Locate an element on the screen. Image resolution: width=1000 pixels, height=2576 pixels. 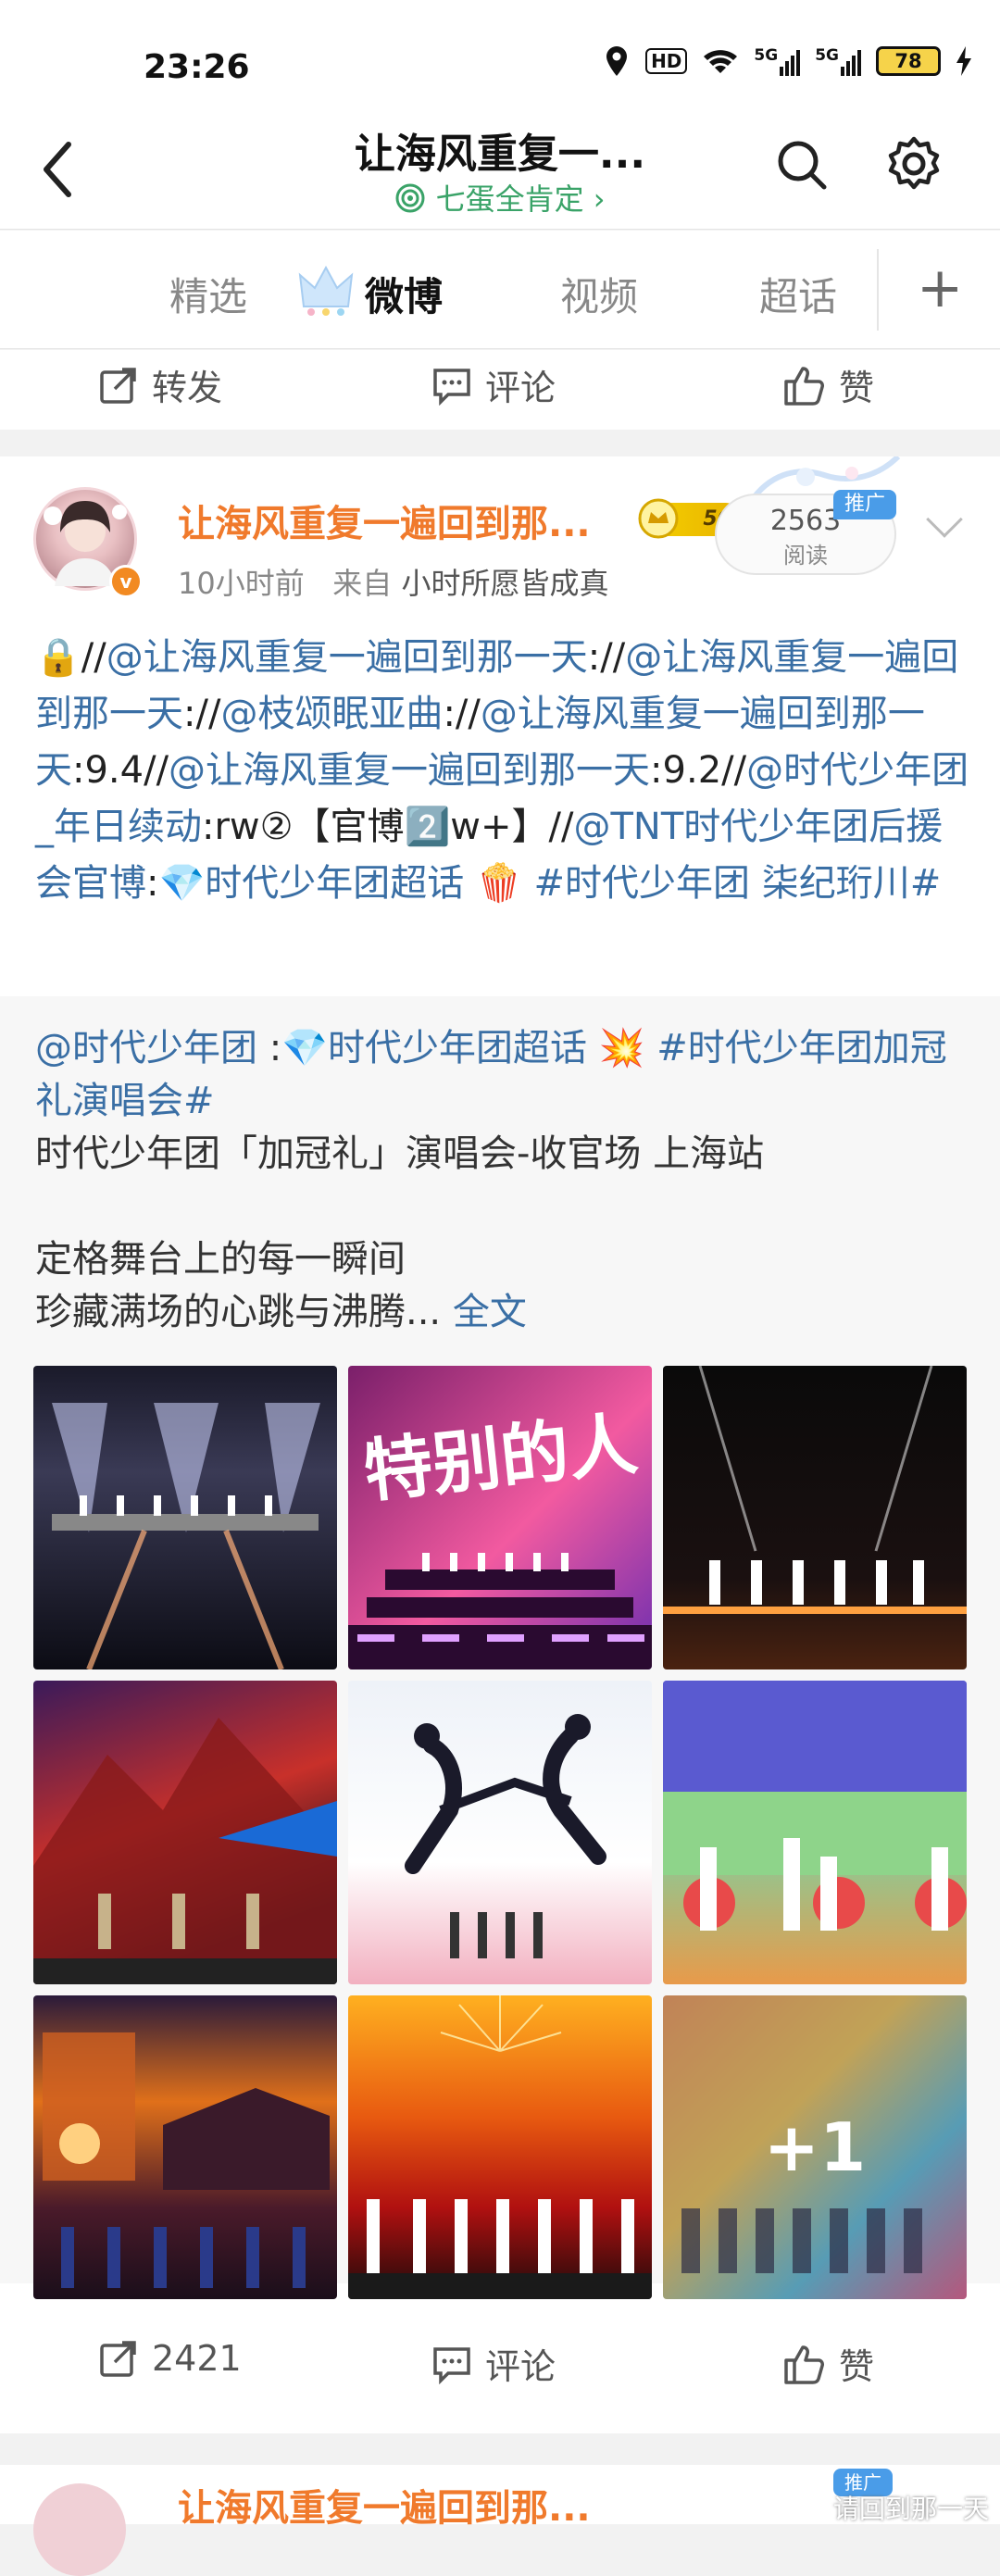
tab-super-topic: 超话 is located at coordinates (798, 294).